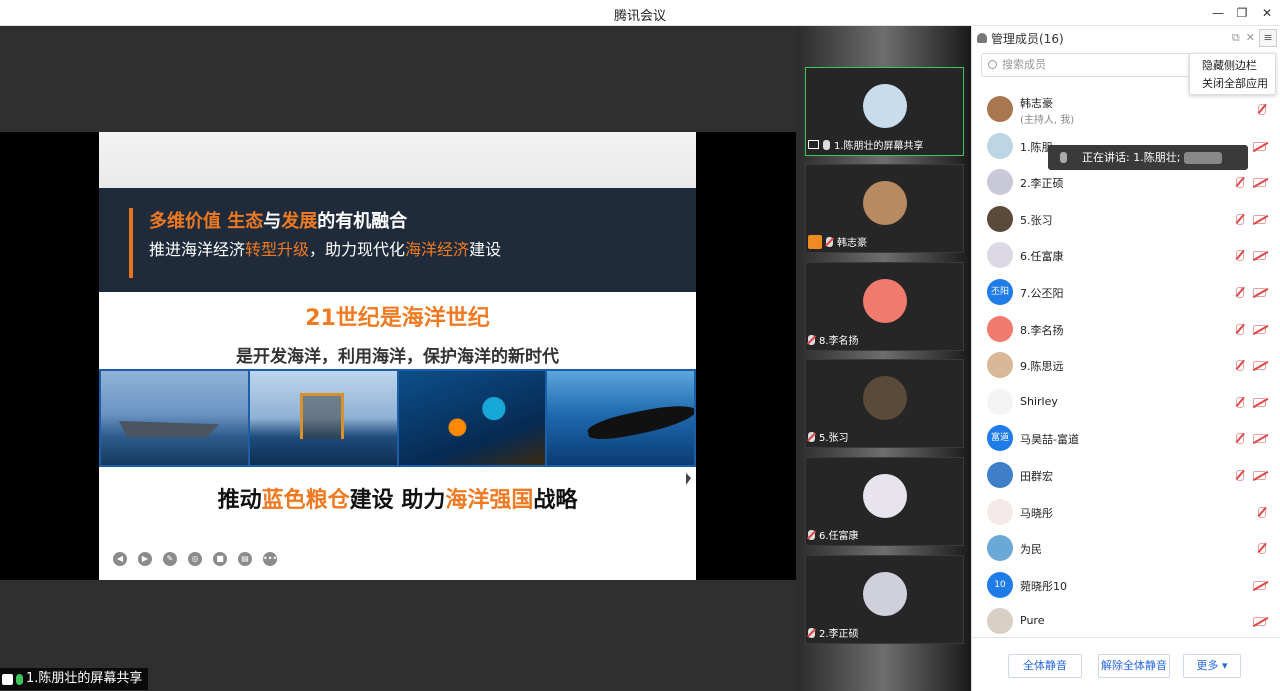 The image size is (1280, 691). I want to click on video-tile: 1.陈朋壮的屏幕共享, so click(884, 111).